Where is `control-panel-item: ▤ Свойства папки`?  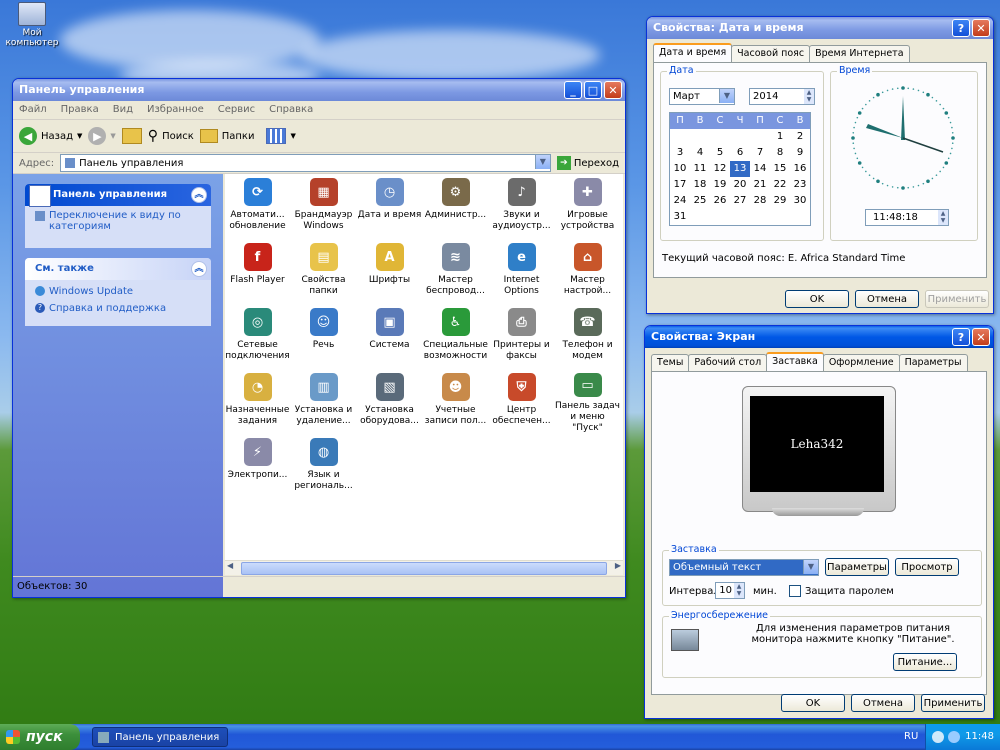
control-panel-item: ▤ Свойства папки is located at coordinates (323, 271).